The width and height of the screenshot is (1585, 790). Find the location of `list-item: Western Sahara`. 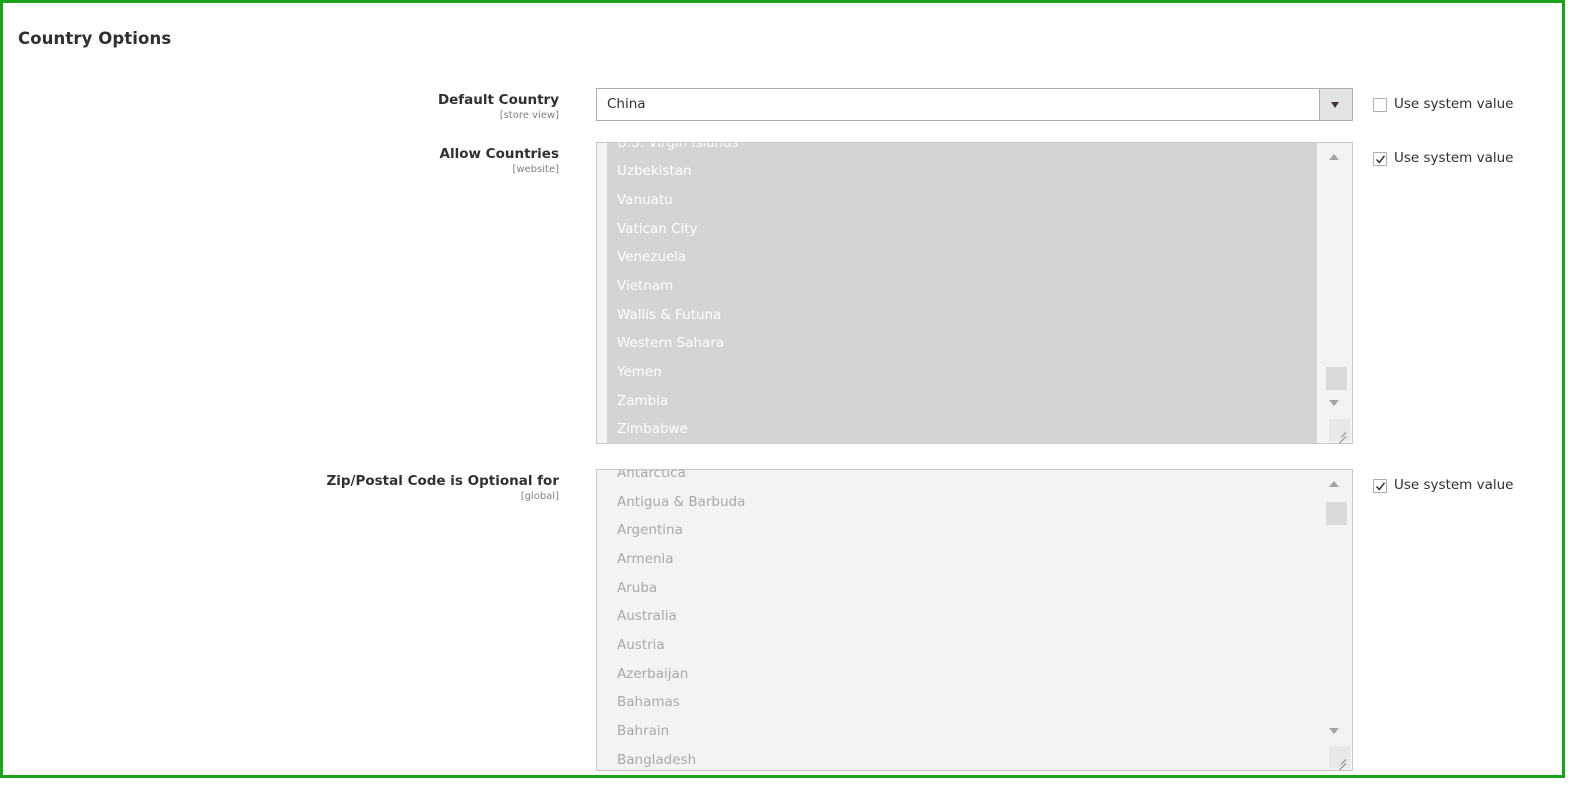

list-item: Western Sahara is located at coordinates (670, 343).